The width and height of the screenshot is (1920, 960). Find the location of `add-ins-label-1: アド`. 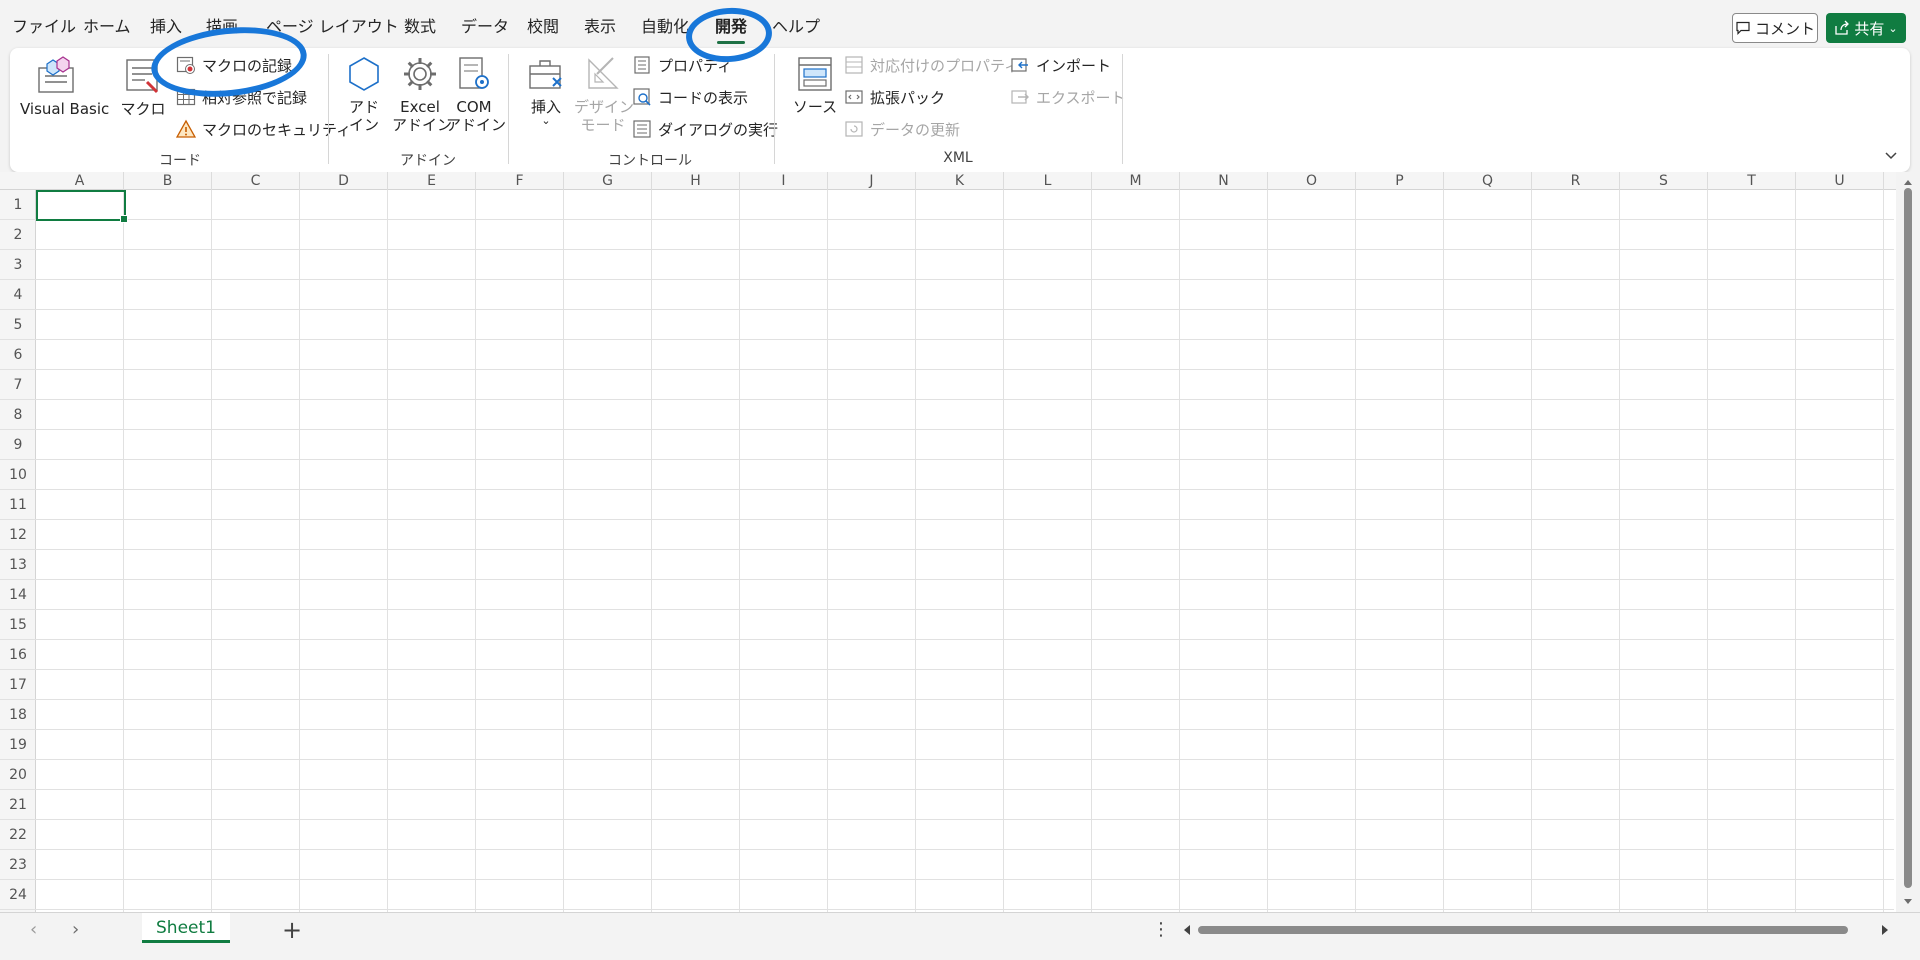

add-ins-label-1: アド is located at coordinates (363, 107).